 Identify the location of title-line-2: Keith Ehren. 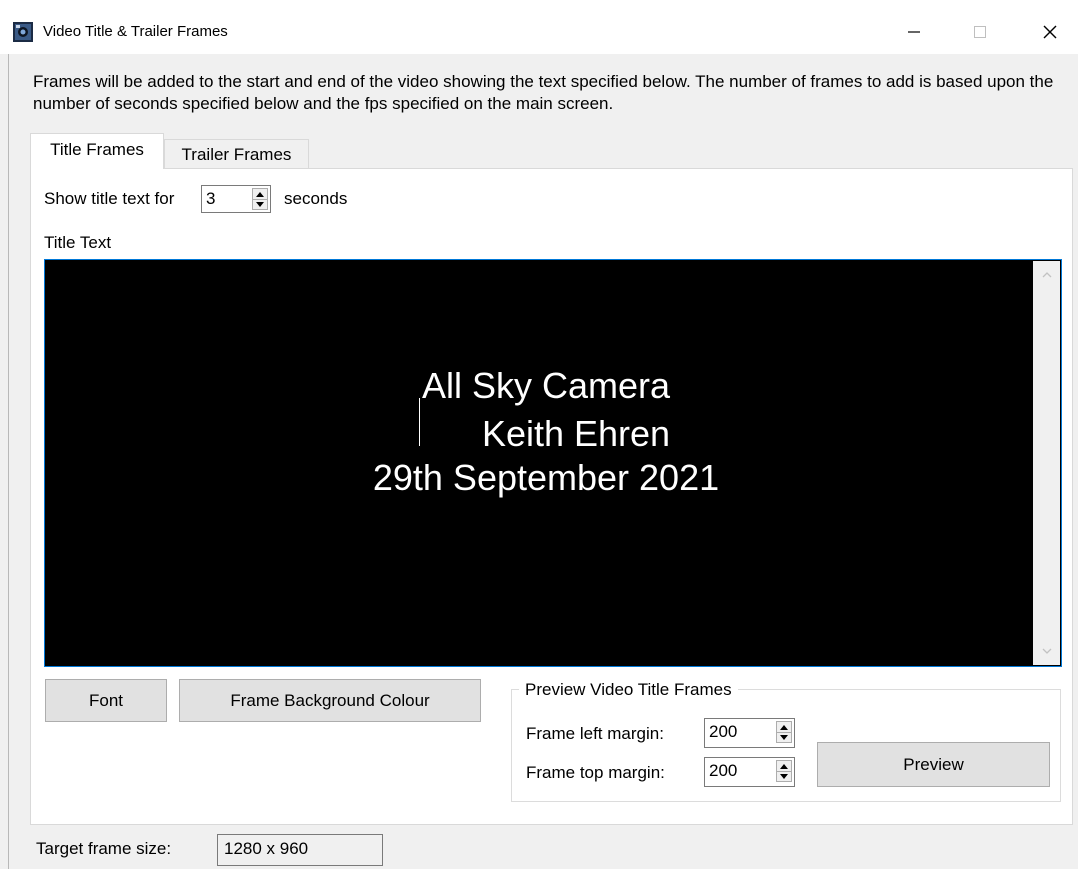
(576, 433).